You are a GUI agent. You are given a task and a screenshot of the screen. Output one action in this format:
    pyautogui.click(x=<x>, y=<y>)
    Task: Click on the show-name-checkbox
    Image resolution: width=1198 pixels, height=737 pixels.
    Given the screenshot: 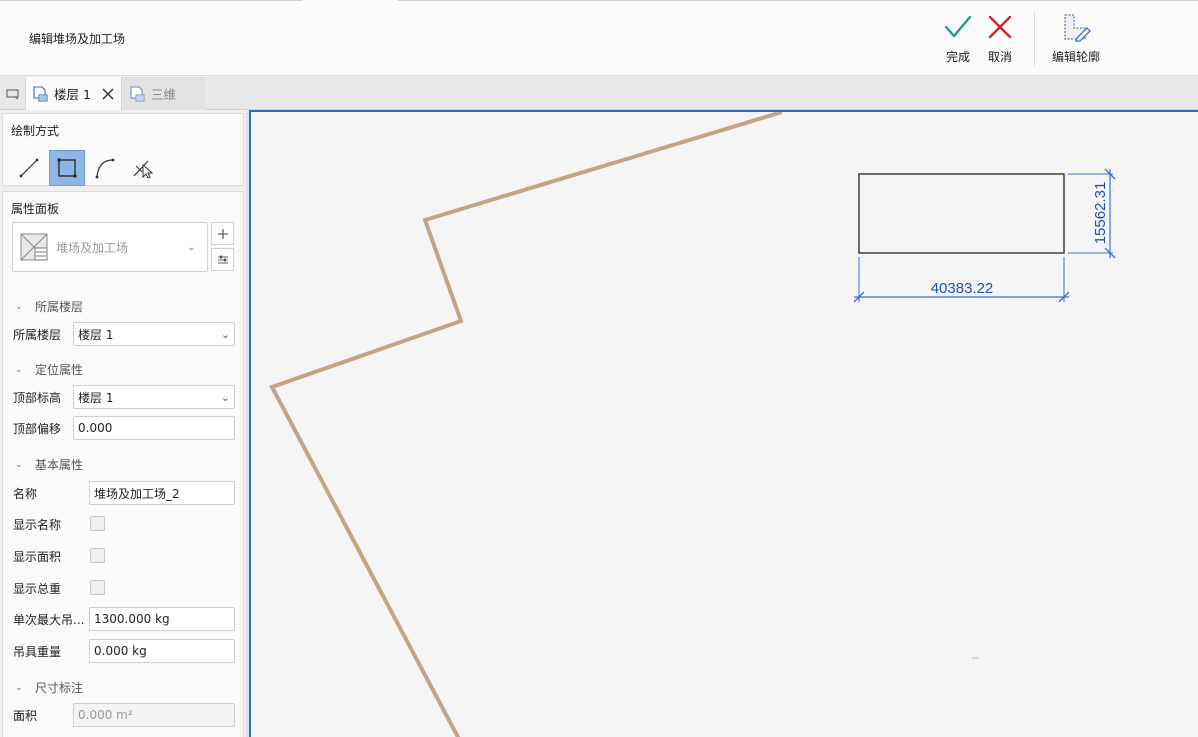 What is the action you would take?
    pyautogui.click(x=97, y=523)
    